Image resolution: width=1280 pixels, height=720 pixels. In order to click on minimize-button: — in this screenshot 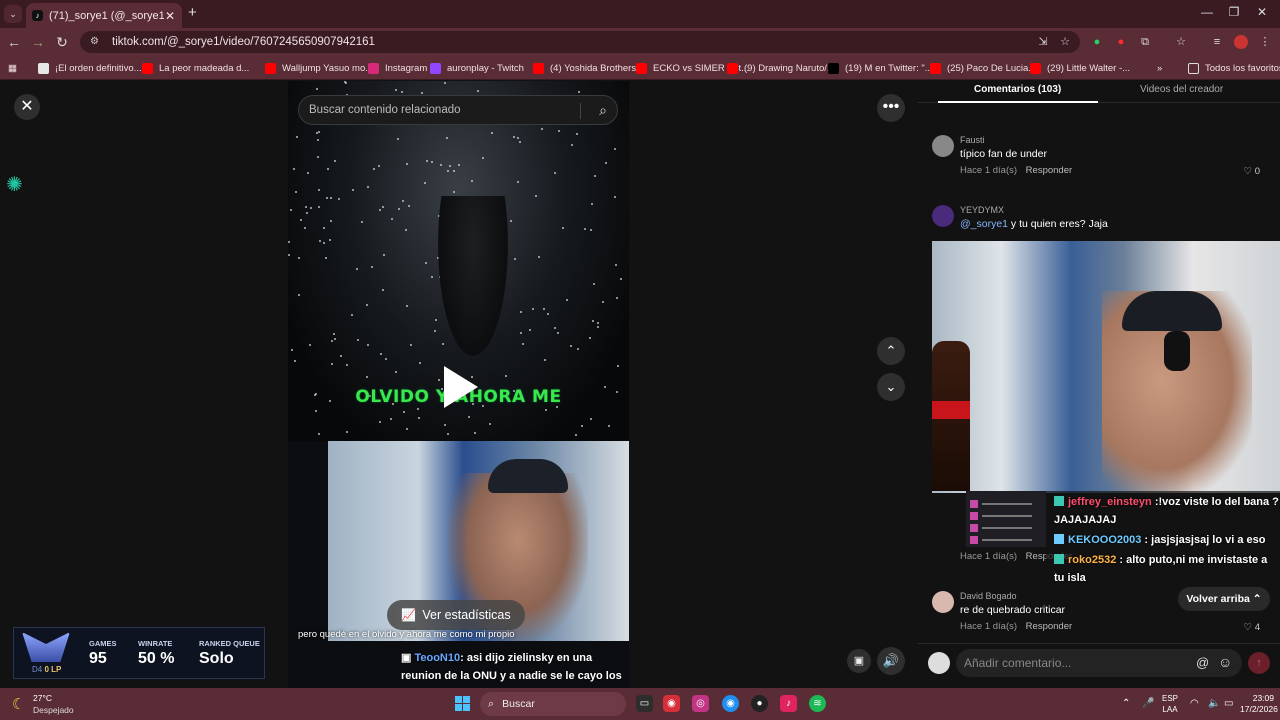, I will do `click(1207, 12)`.